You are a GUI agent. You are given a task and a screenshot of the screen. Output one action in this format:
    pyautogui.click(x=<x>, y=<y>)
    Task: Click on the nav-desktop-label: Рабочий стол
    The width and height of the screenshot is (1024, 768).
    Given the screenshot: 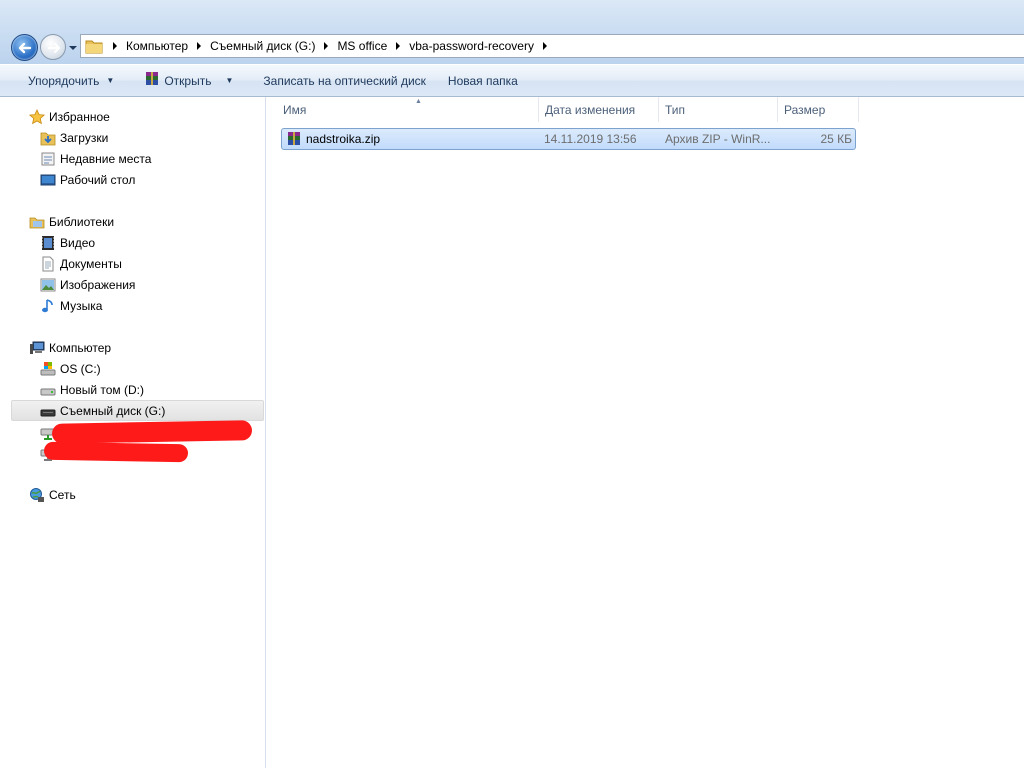 What is the action you would take?
    pyautogui.click(x=98, y=179)
    